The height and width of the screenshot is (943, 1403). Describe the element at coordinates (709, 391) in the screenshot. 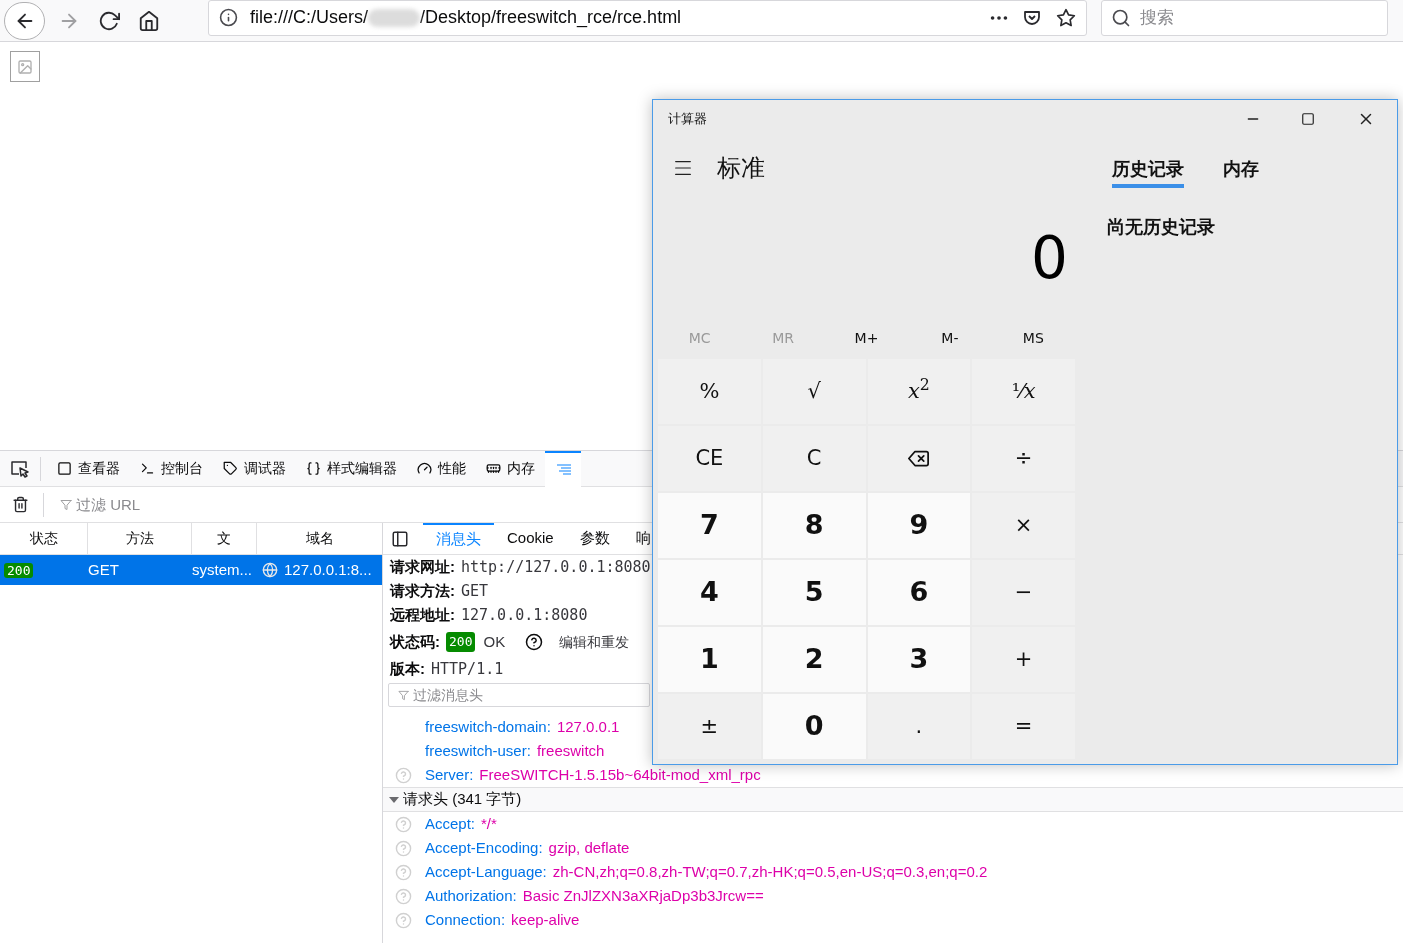

I see `calculator-key: %` at that location.